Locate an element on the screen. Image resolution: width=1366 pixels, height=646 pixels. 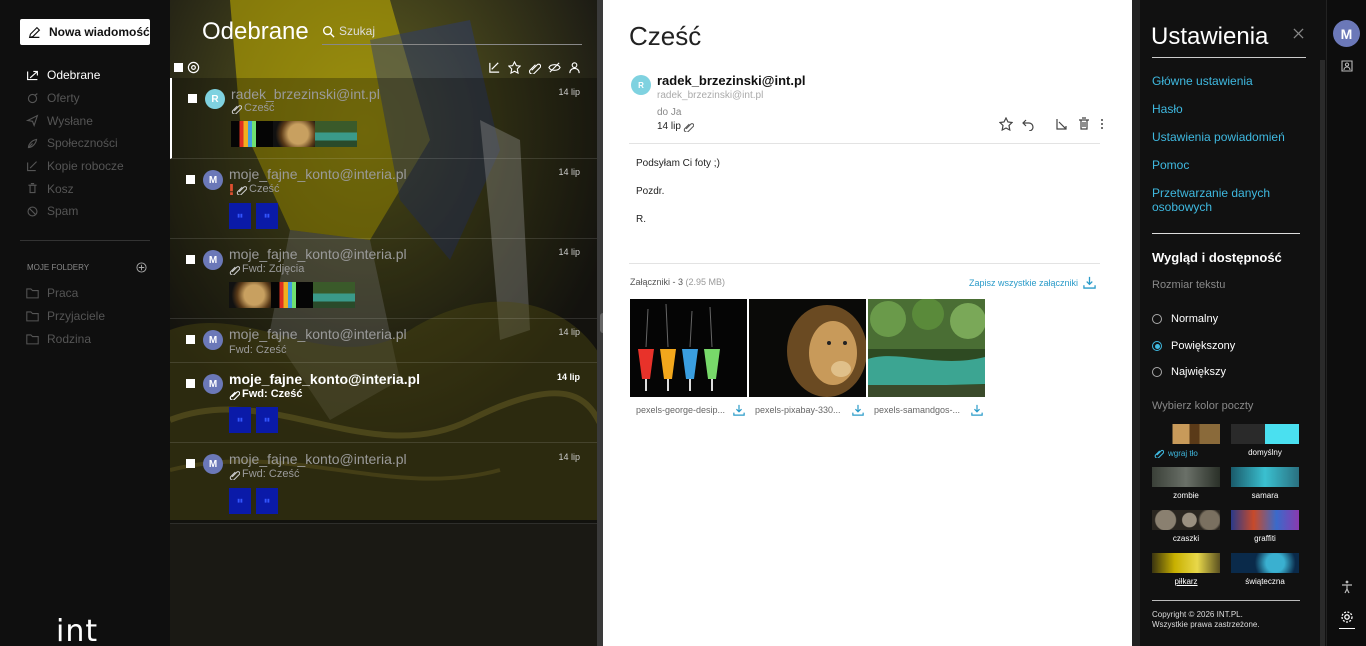
reply-button is located at coordinates (1028, 124).